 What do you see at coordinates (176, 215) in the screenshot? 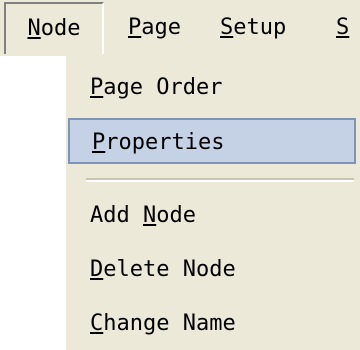
I see `add-node-label-suffix: ode` at bounding box center [176, 215].